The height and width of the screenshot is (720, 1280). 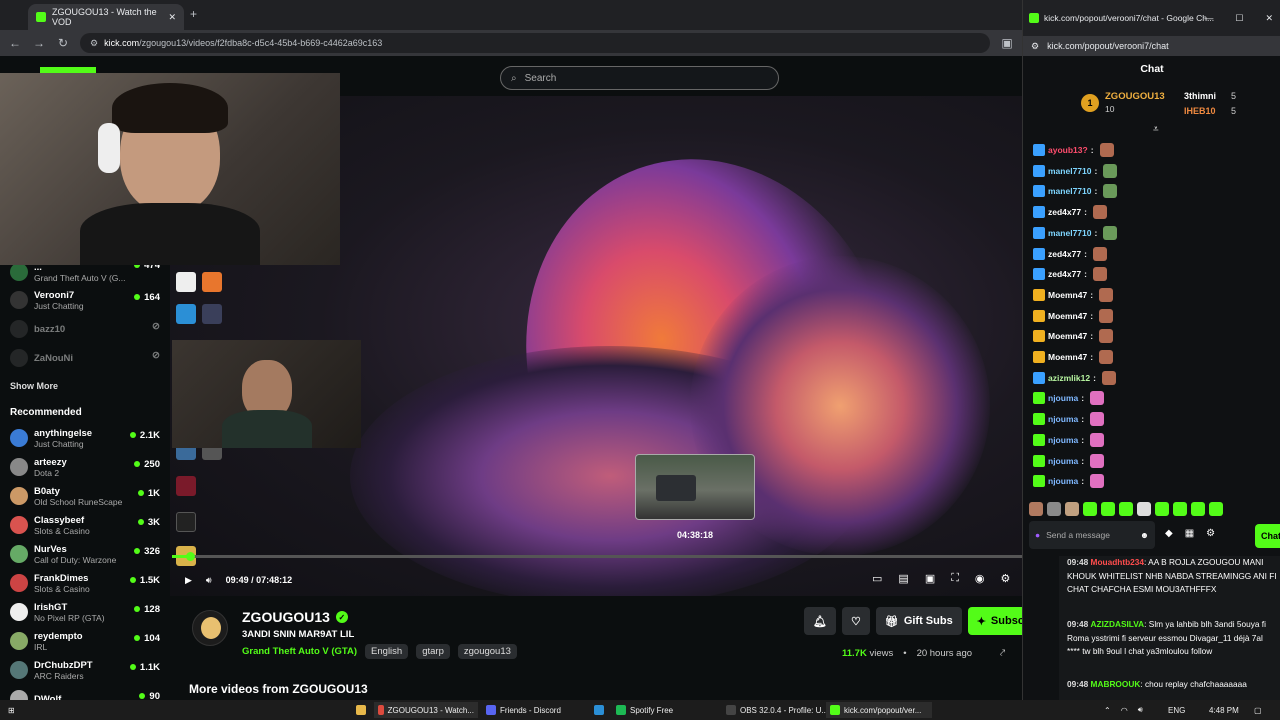 What do you see at coordinates (1068, 150) in the screenshot?
I see `chat-username: ayoub13?` at bounding box center [1068, 150].